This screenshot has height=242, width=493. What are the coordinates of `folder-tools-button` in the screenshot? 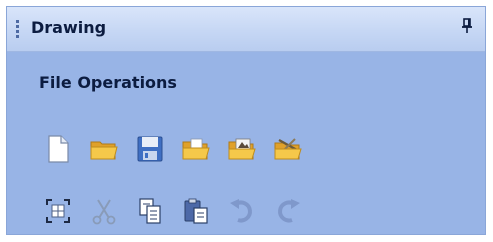 It's located at (288, 149).